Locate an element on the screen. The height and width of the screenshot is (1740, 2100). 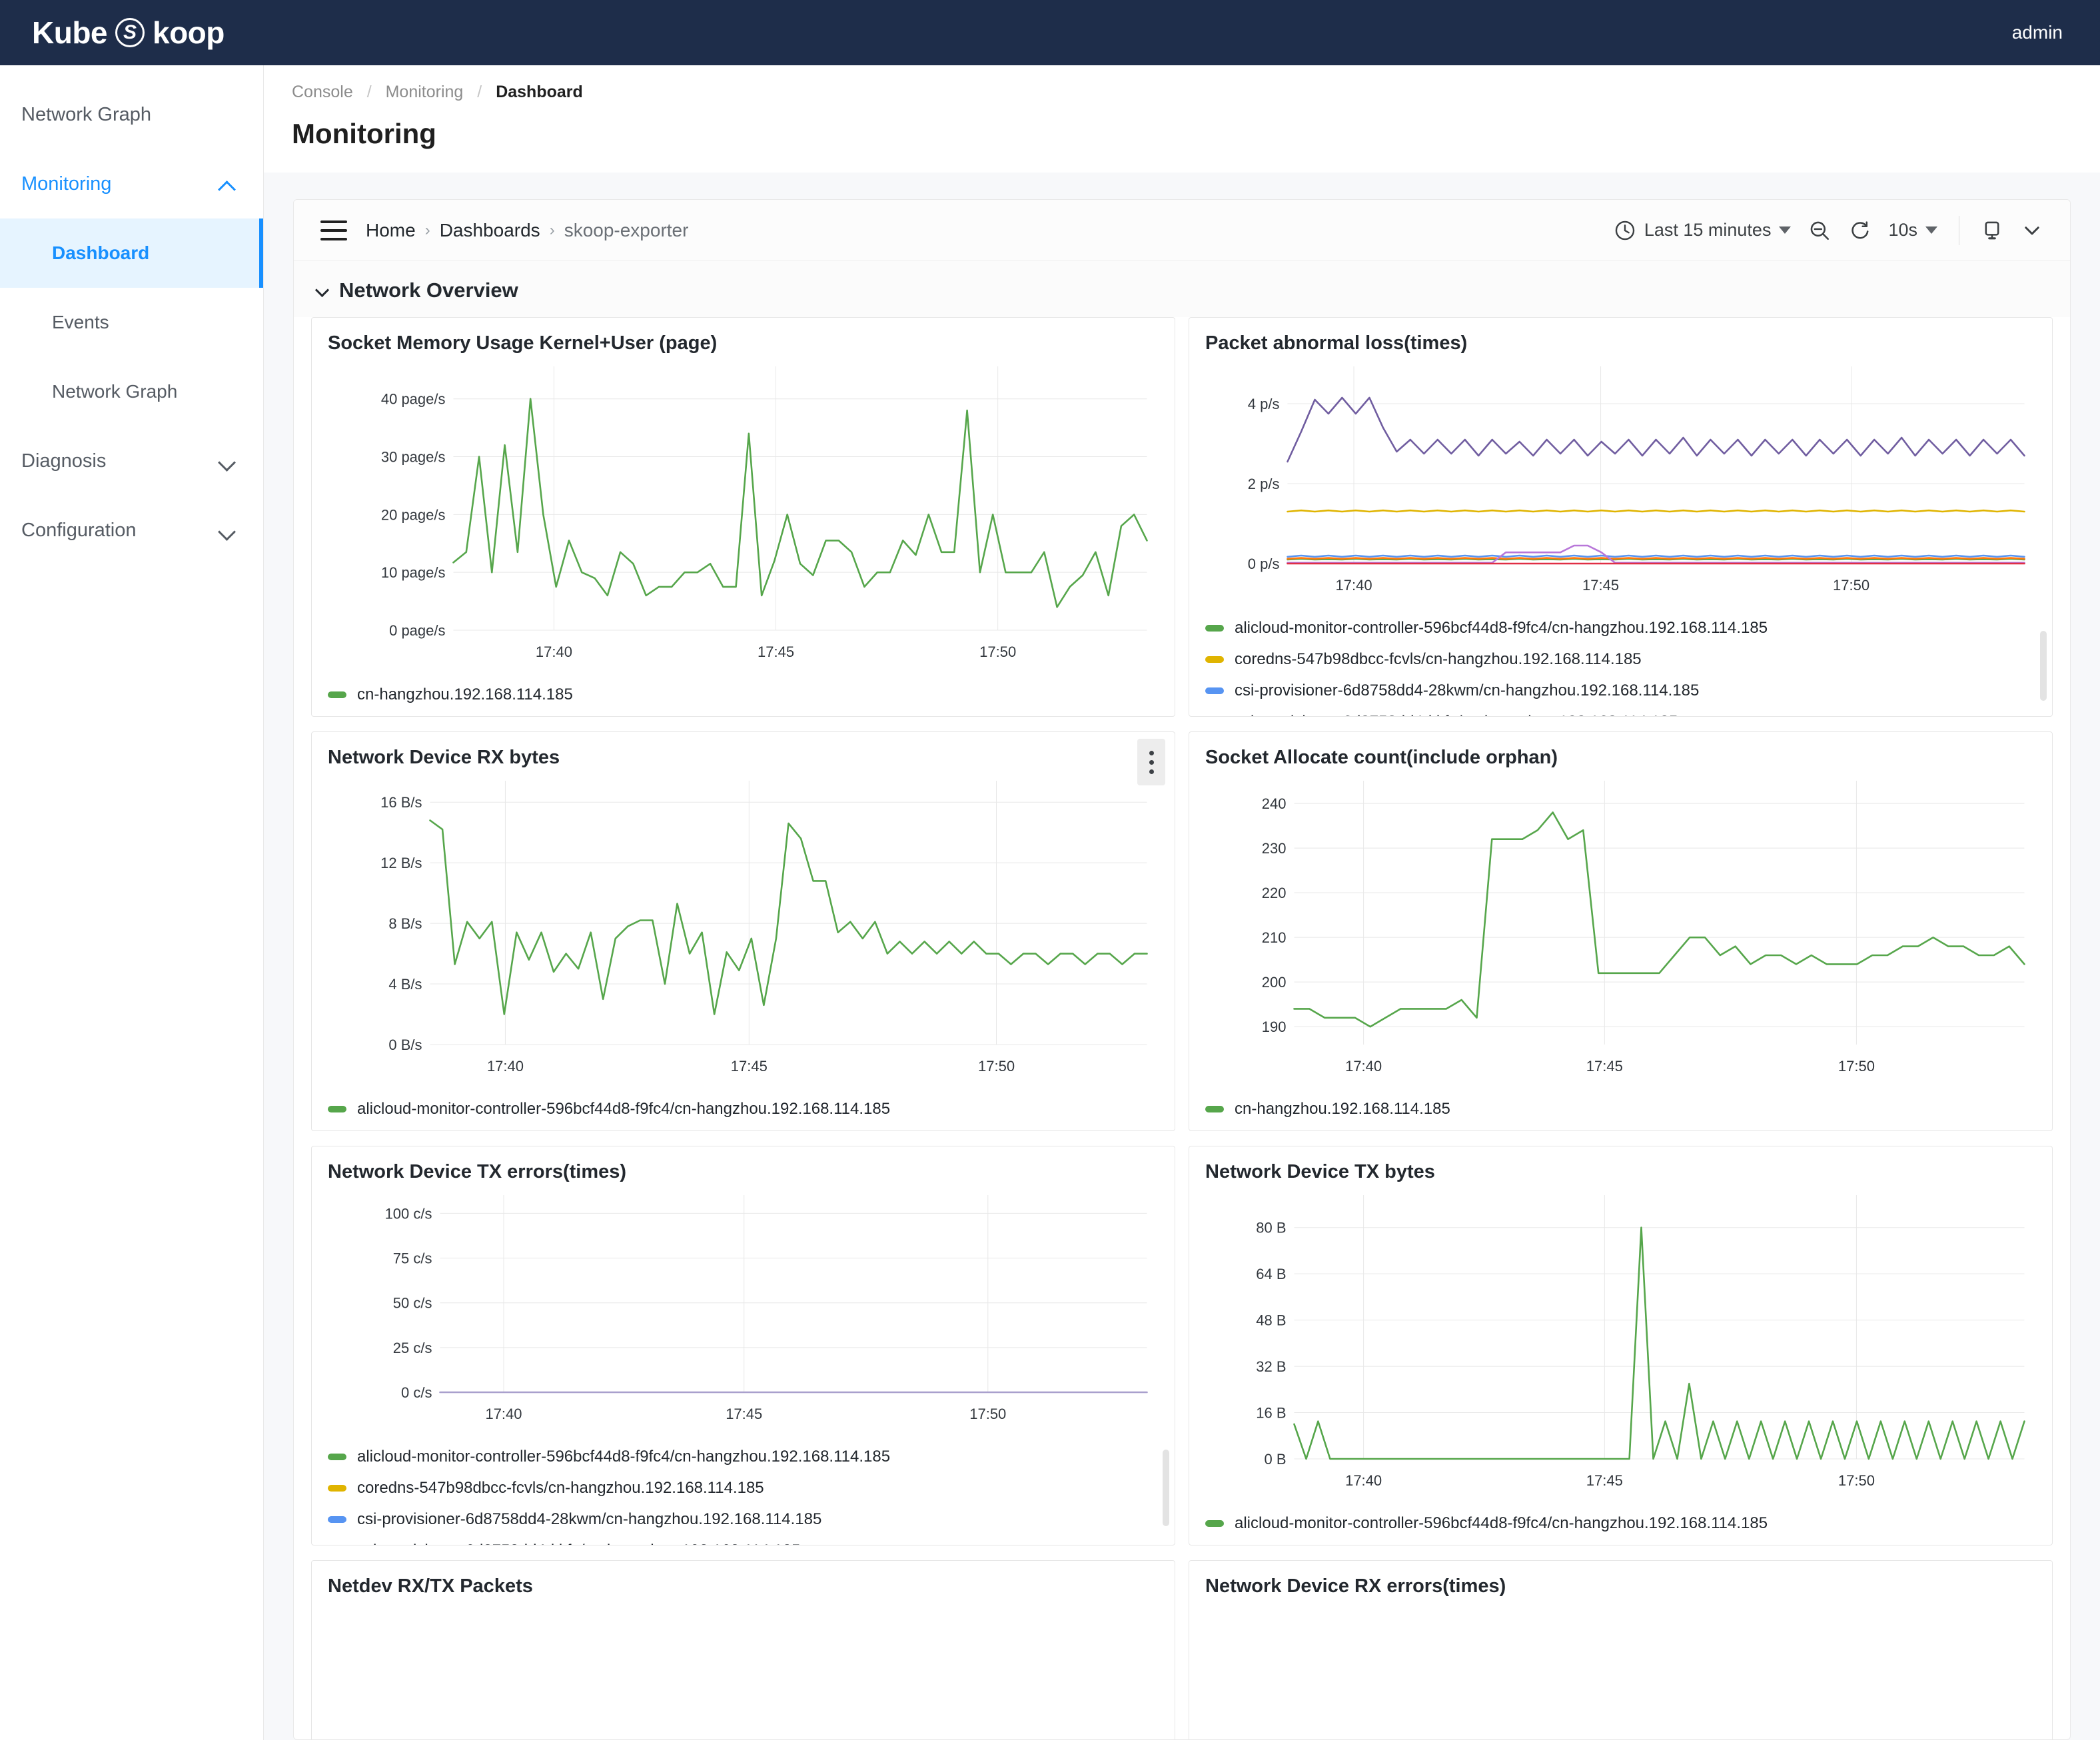
skoop-logo-icon: S is located at coordinates (130, 32).